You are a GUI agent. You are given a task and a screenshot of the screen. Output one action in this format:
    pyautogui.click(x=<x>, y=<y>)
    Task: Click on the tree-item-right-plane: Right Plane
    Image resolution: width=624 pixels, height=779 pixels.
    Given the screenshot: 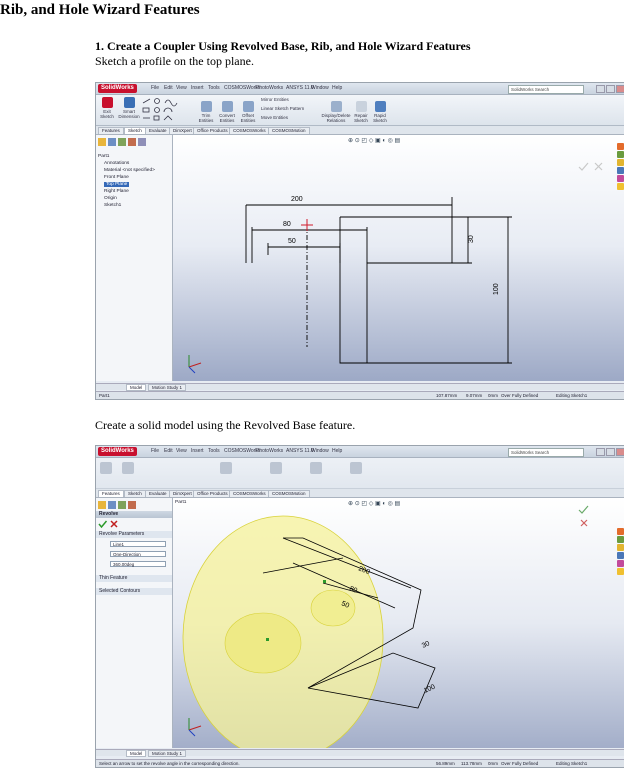 What is the action you would take?
    pyautogui.click(x=126, y=191)
    